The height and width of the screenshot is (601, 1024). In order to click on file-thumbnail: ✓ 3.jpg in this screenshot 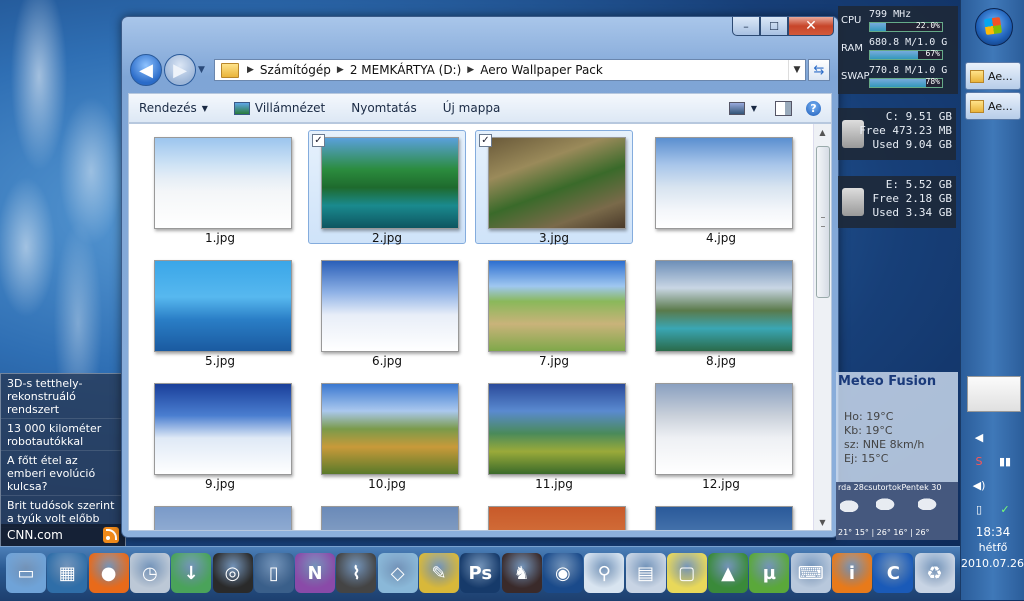, I will do `click(554, 187)`.